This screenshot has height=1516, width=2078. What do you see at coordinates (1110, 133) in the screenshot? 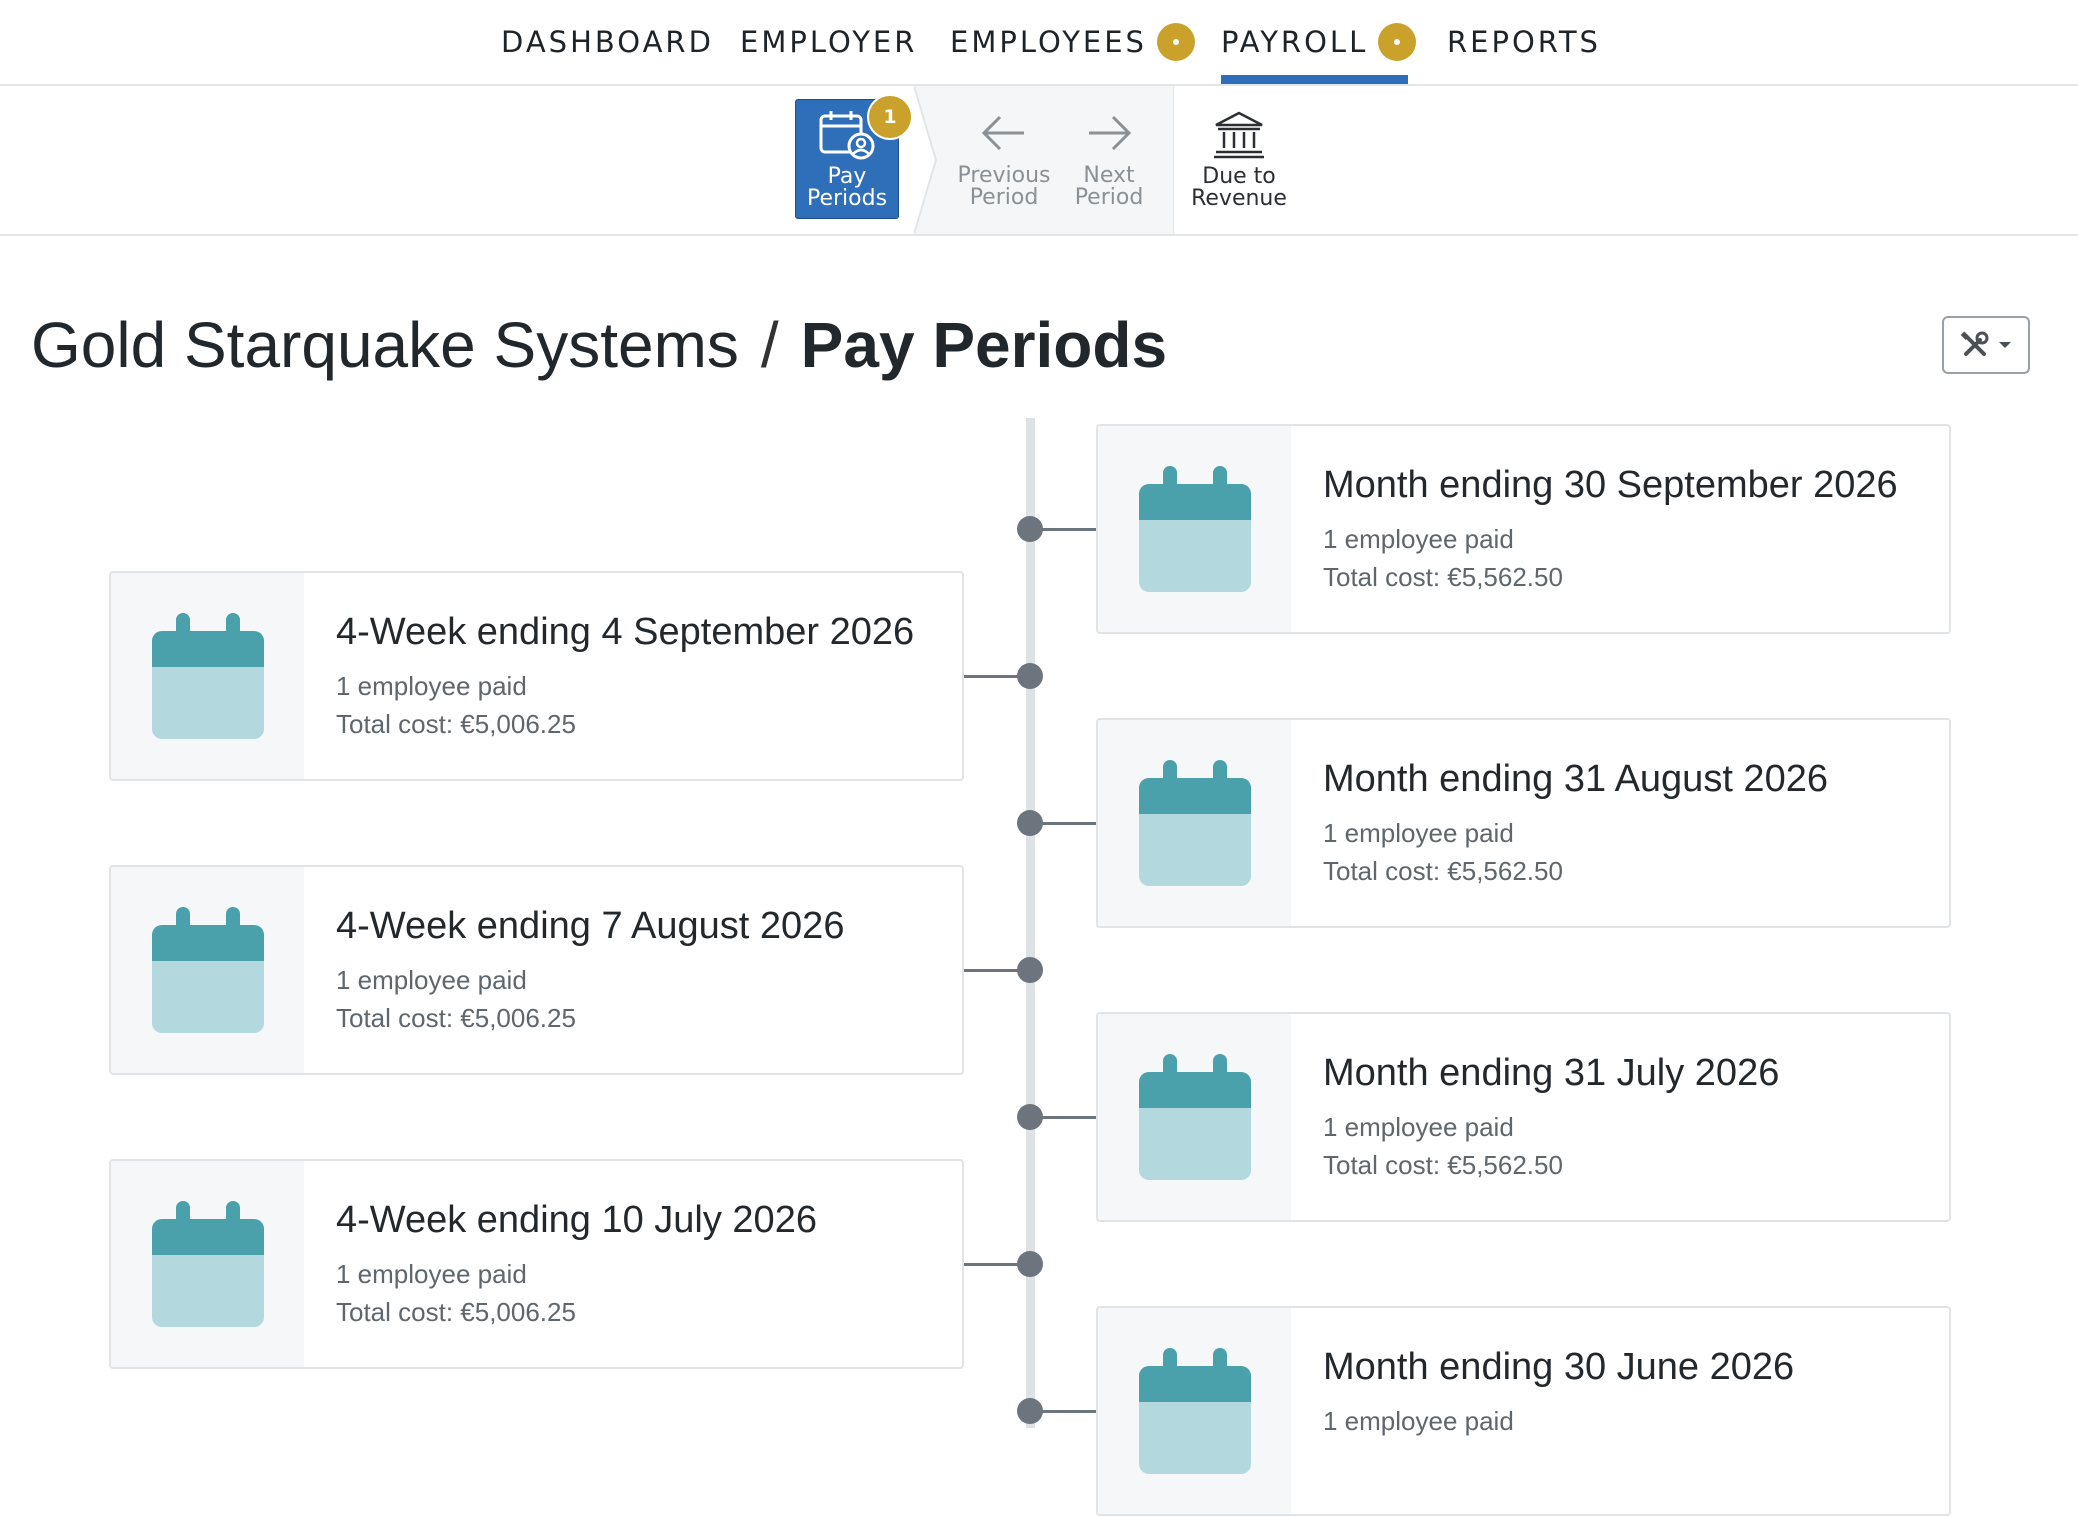
I see `arrow-right-icon` at bounding box center [1110, 133].